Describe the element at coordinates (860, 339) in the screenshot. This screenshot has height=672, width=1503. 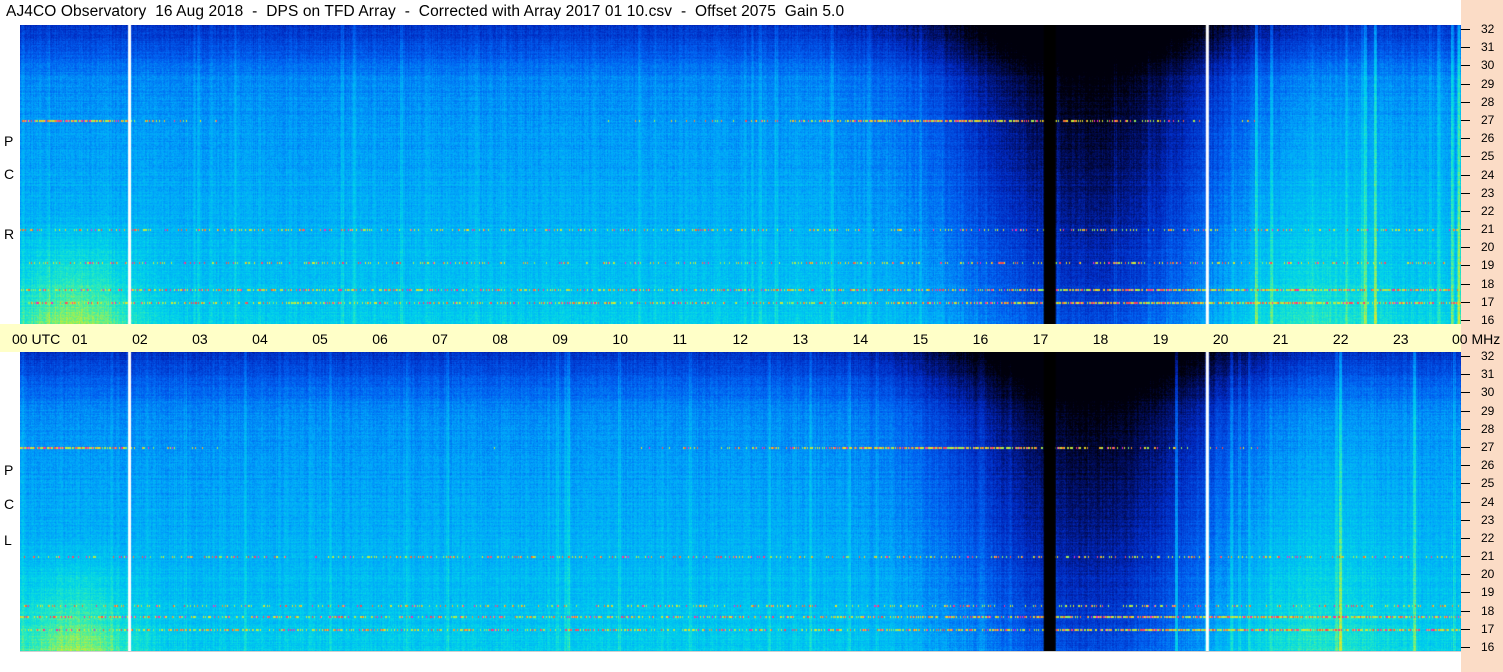
I see `time-label-14: 14` at that location.